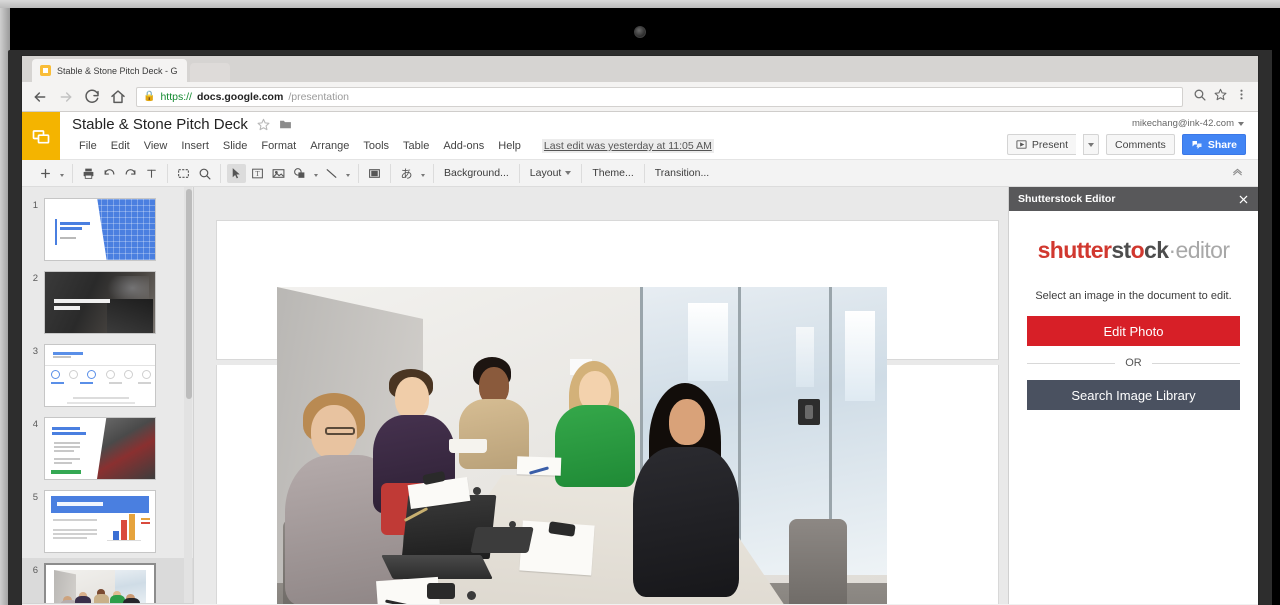 The image size is (1280, 605). Describe the element at coordinates (92, 97) in the screenshot. I see `reload-icon` at that location.